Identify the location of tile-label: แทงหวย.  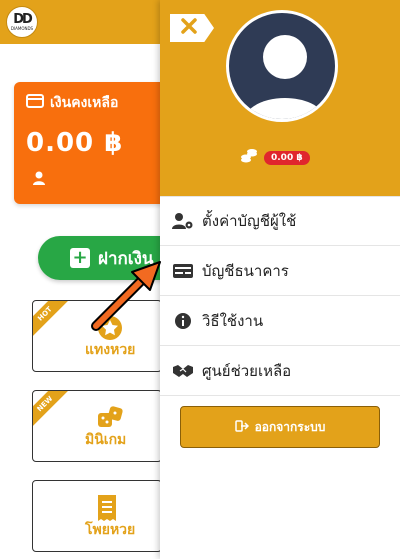
(110, 350).